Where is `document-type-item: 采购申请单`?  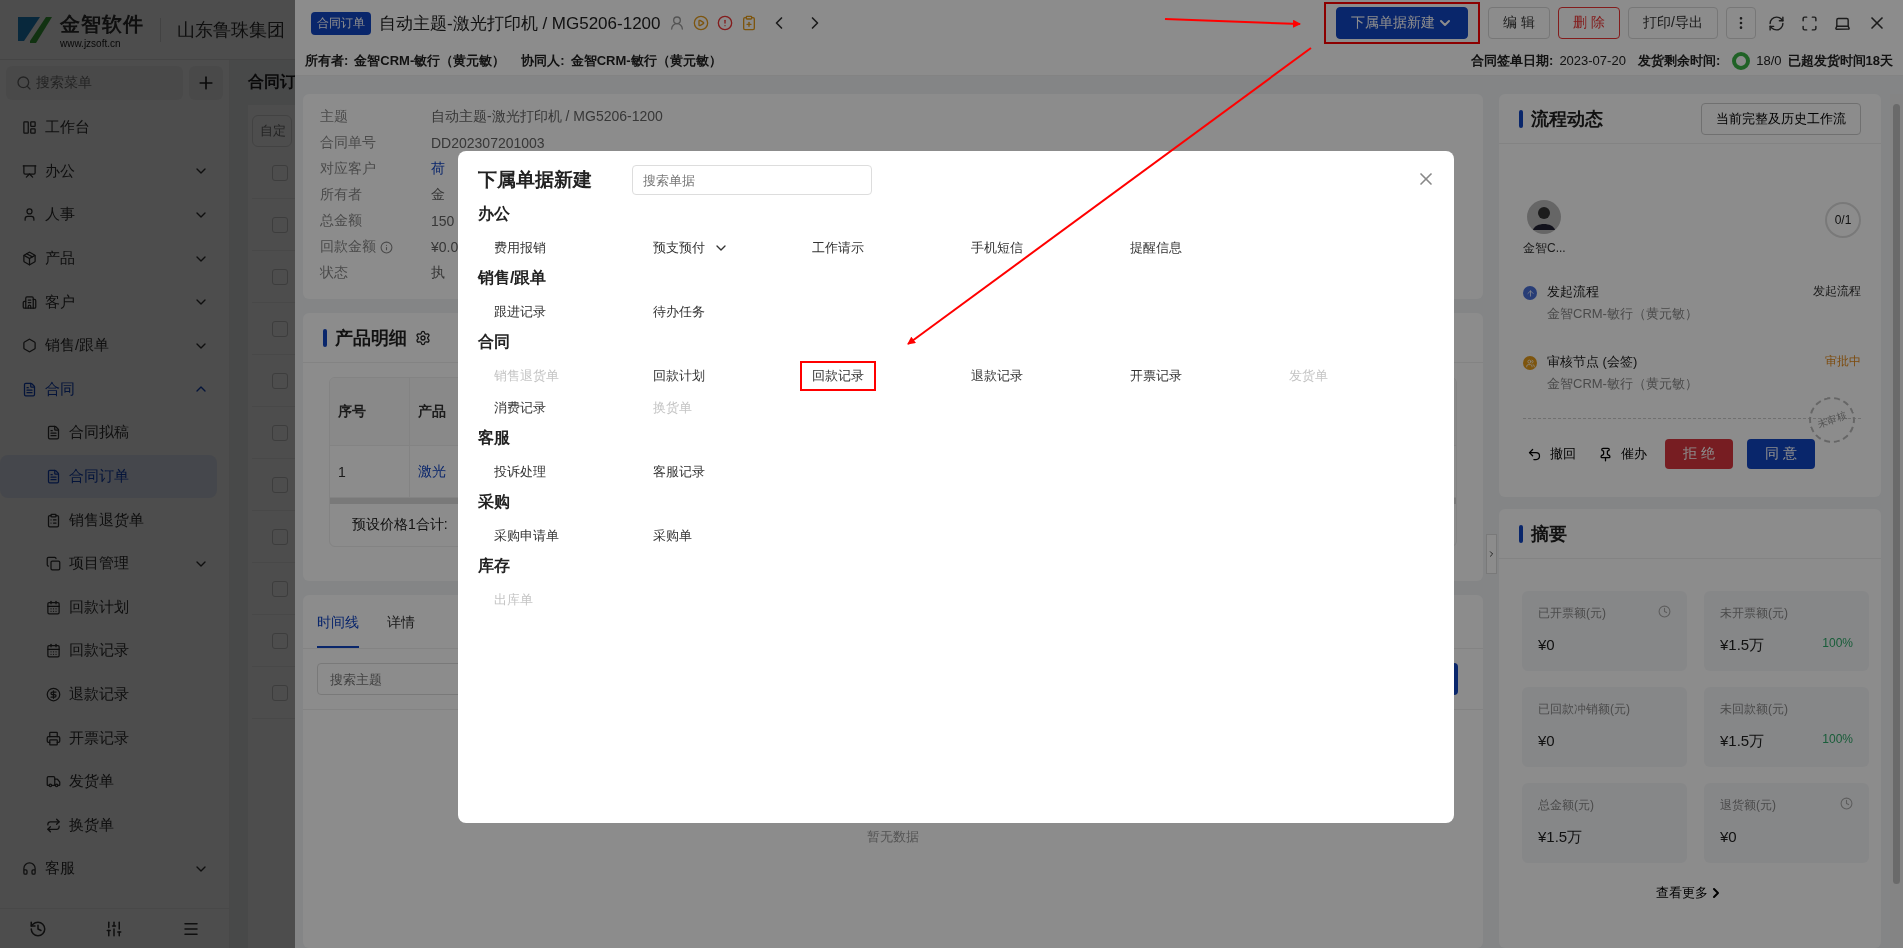
document-type-item: 采购申请单 is located at coordinates (526, 536).